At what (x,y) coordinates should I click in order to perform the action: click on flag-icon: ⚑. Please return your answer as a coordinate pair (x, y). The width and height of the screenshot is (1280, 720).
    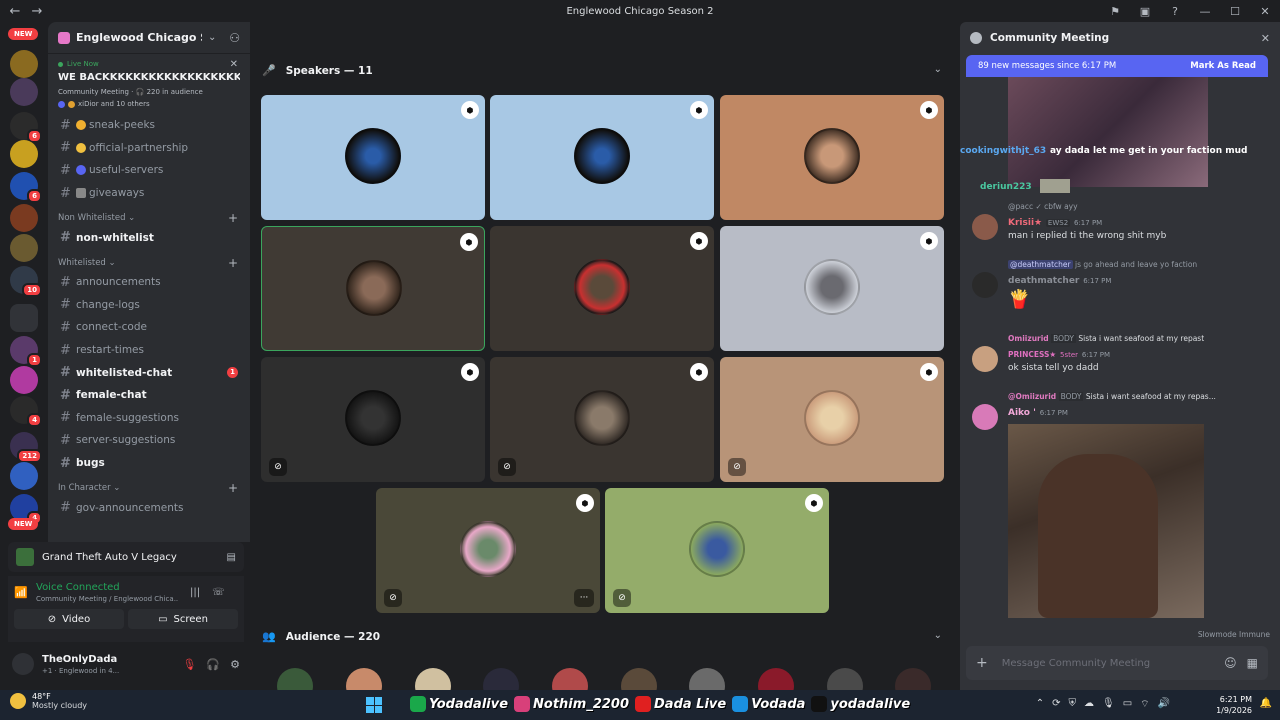
    Looking at the image, I should click on (1115, 11).